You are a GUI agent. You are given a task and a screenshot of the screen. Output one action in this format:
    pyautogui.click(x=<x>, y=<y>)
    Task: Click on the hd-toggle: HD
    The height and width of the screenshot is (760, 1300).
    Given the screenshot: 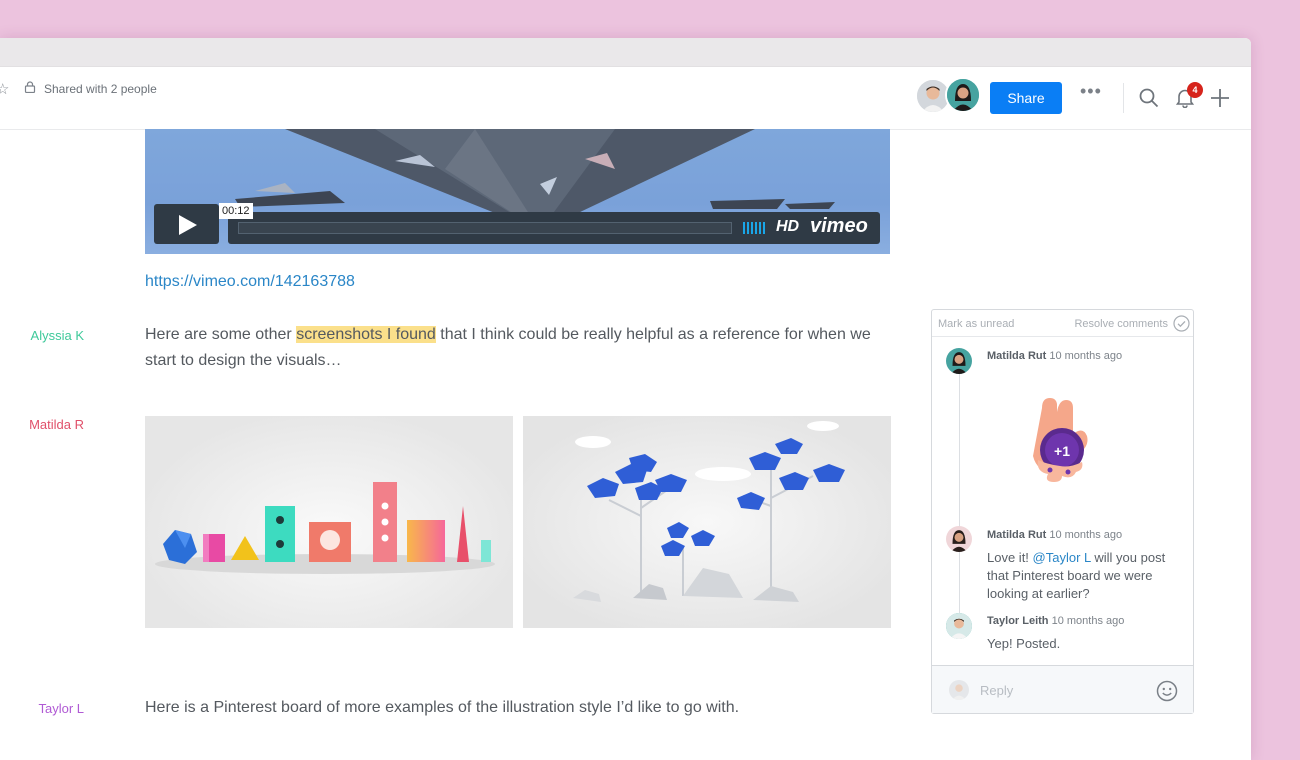 What is the action you would take?
    pyautogui.click(x=787, y=227)
    